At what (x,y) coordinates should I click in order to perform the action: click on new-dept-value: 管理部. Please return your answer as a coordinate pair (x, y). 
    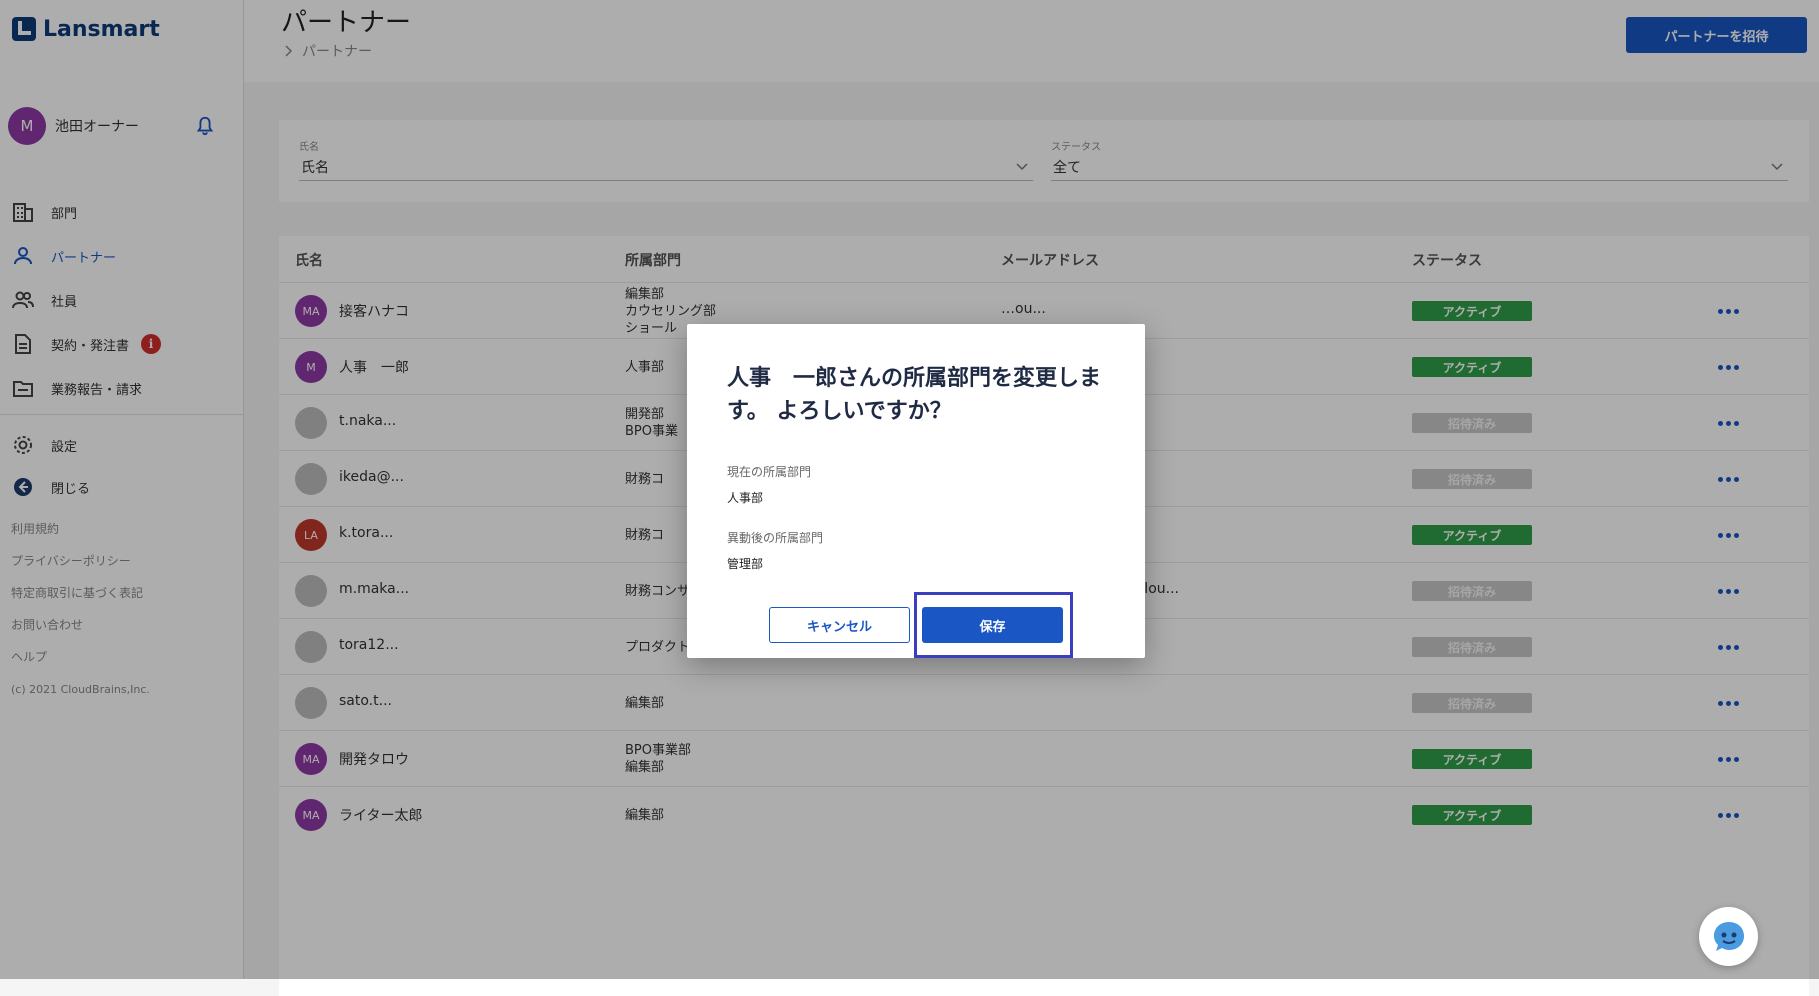
    Looking at the image, I should click on (745, 564).